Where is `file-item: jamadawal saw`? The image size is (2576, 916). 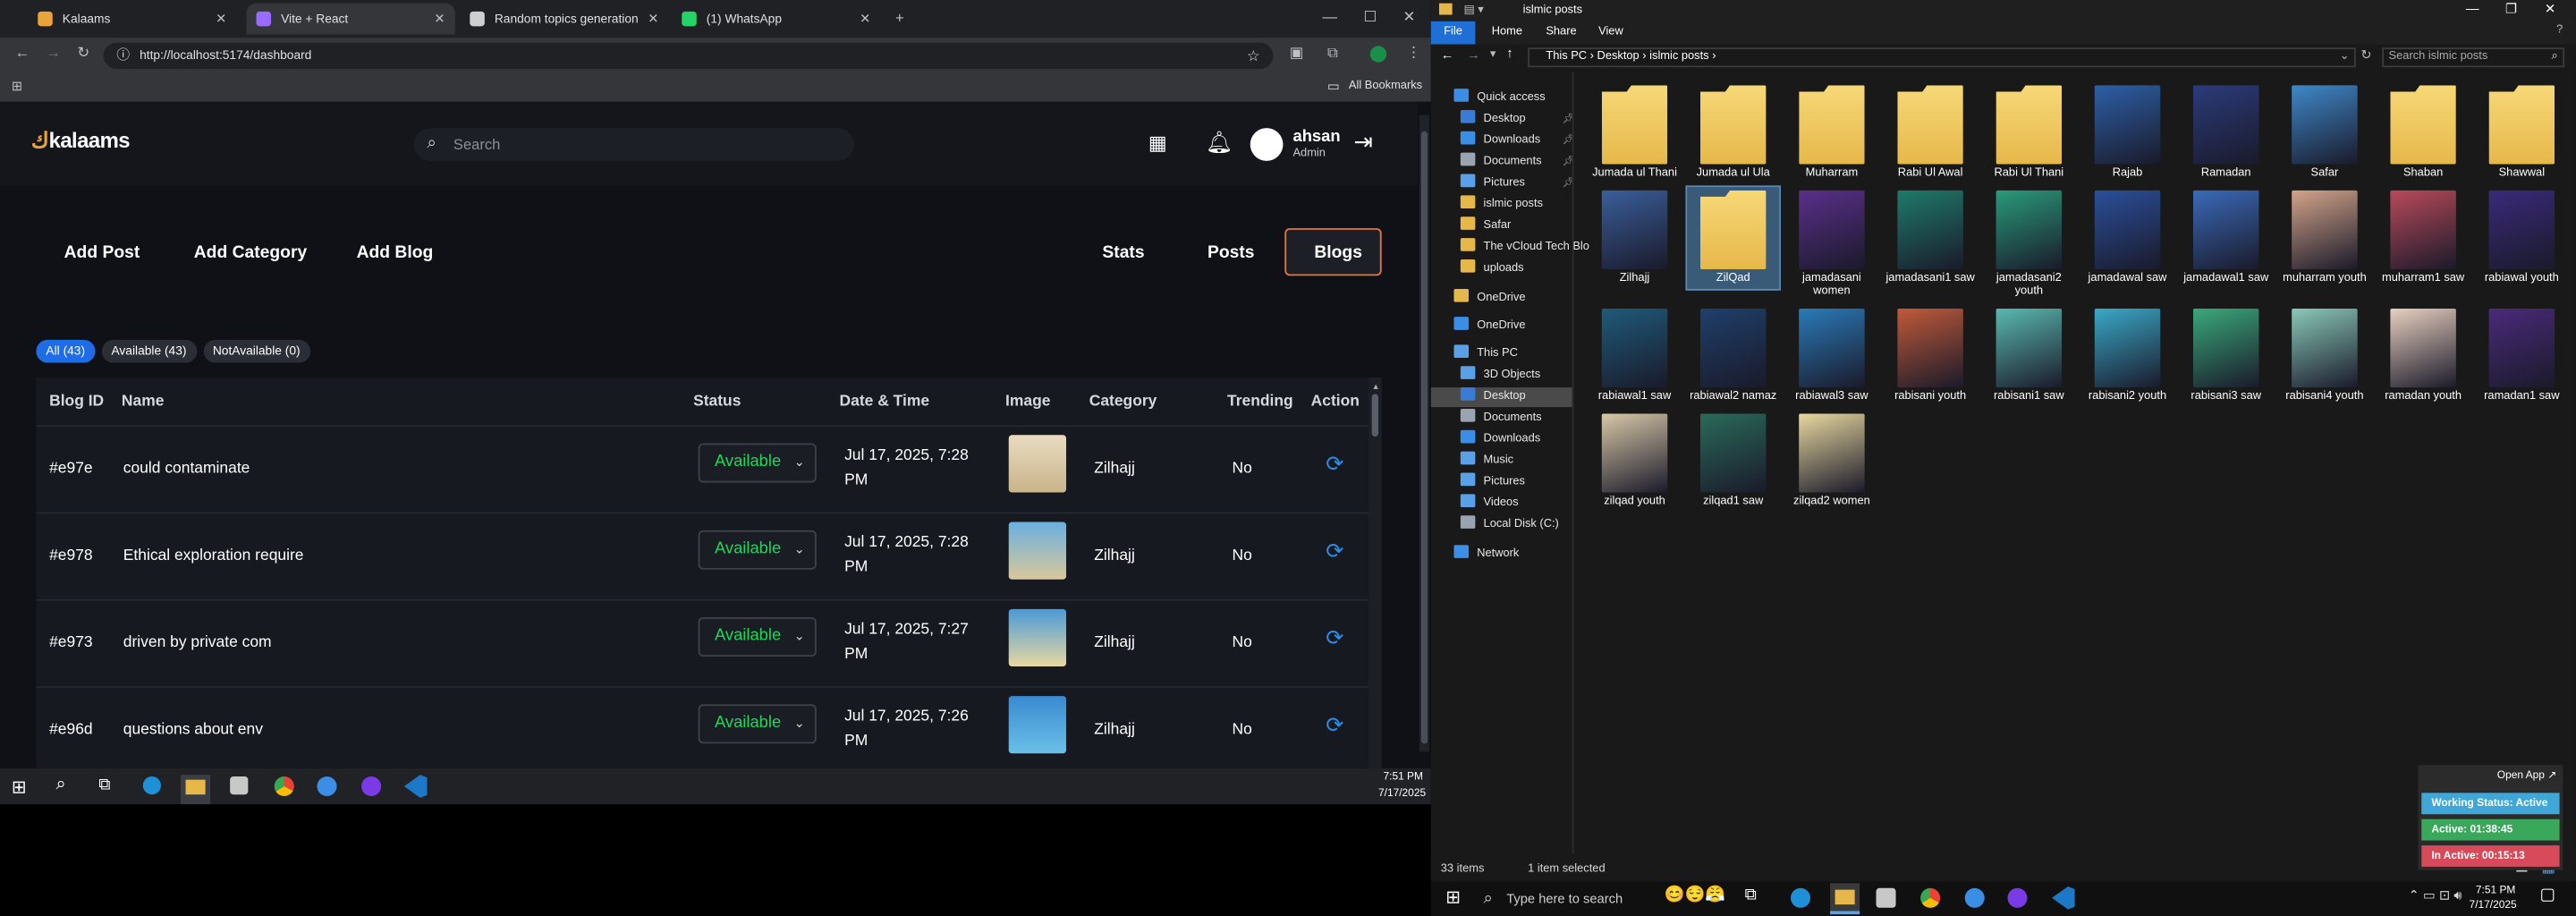 file-item: jamadawal saw is located at coordinates (2127, 238).